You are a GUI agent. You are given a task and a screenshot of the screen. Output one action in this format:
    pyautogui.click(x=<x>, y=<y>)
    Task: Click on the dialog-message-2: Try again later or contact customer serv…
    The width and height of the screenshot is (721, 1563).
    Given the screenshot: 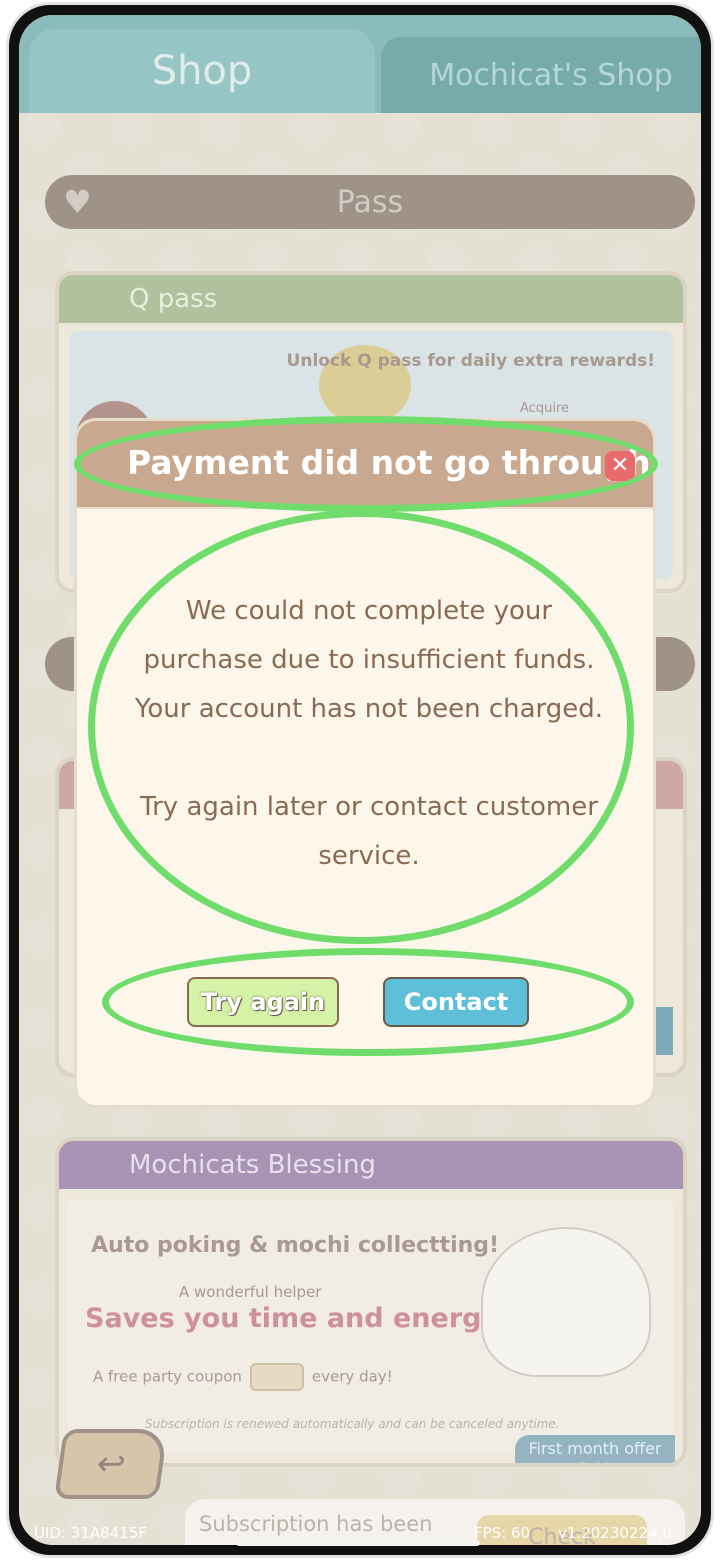 What is the action you would take?
    pyautogui.click(x=369, y=831)
    